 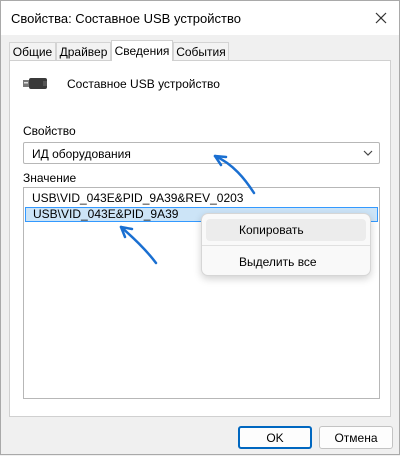 I want to click on property-dropdown: ИД оборудования, so click(x=201, y=153).